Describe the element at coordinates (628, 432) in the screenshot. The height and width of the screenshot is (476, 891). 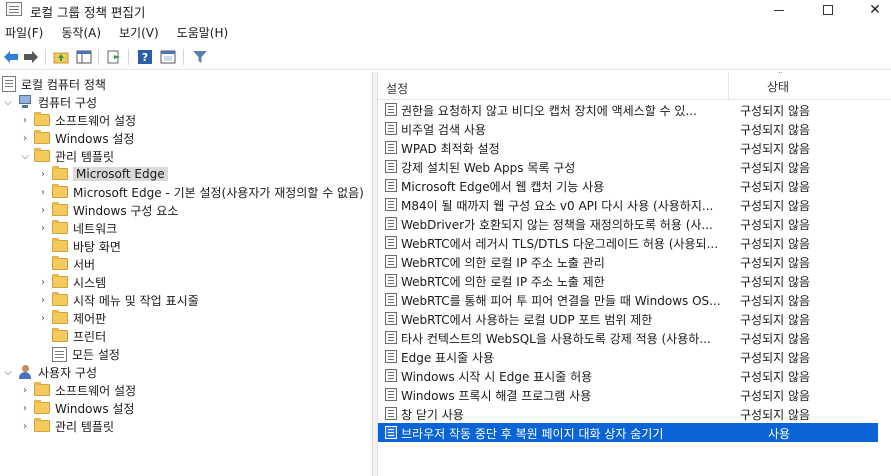
I see `policy-row: 브라우저 작동 중단 후 복원 페이지 대화 상자 숨기기 사용` at that location.